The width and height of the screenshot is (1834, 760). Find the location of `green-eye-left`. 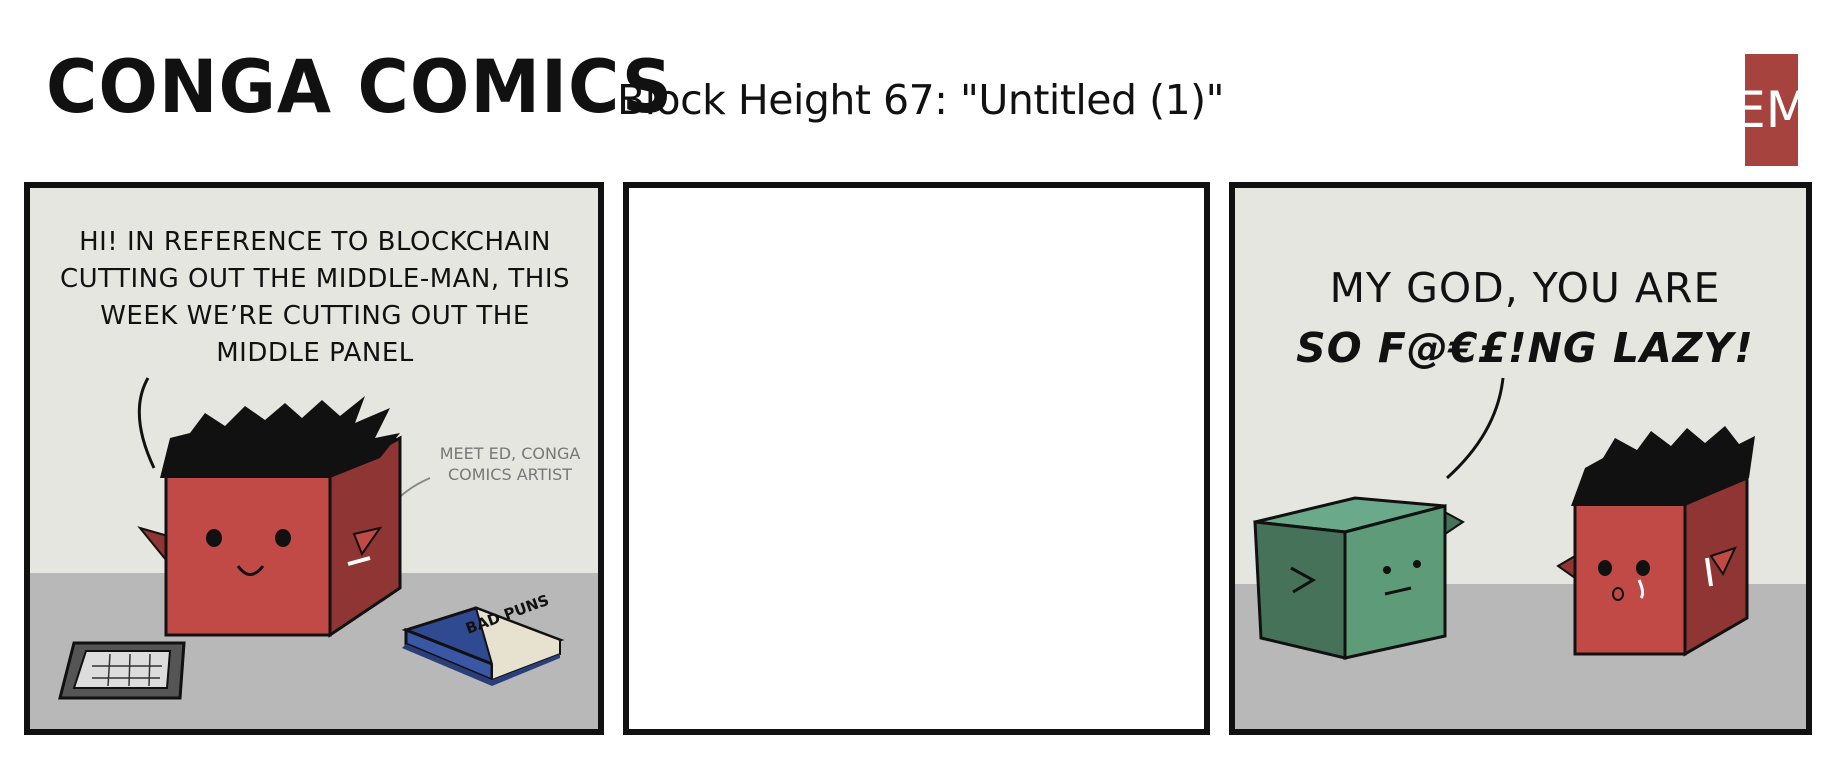

green-eye-left is located at coordinates (1387, 570).